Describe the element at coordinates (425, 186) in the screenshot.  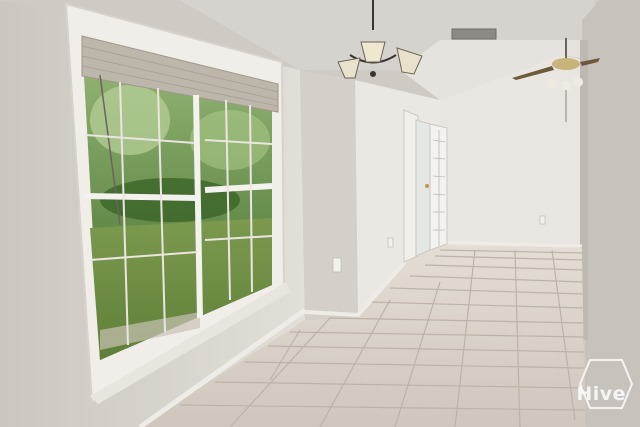
I see `french-doors` at that location.